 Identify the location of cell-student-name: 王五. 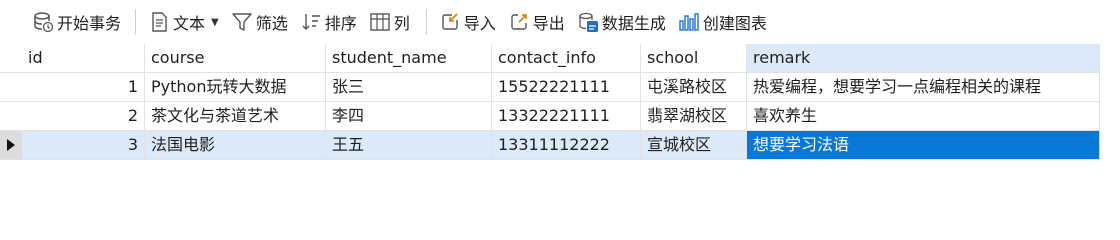
(409, 145).